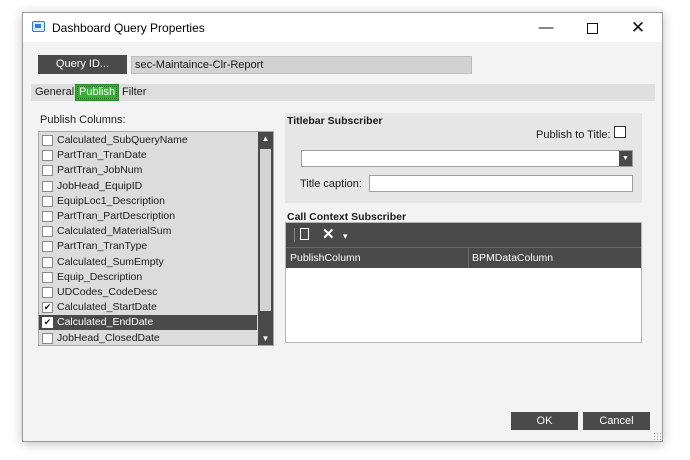  Describe the element at coordinates (114, 231) in the screenshot. I see `publish-column-label: Calculated_MaterialSum` at that location.